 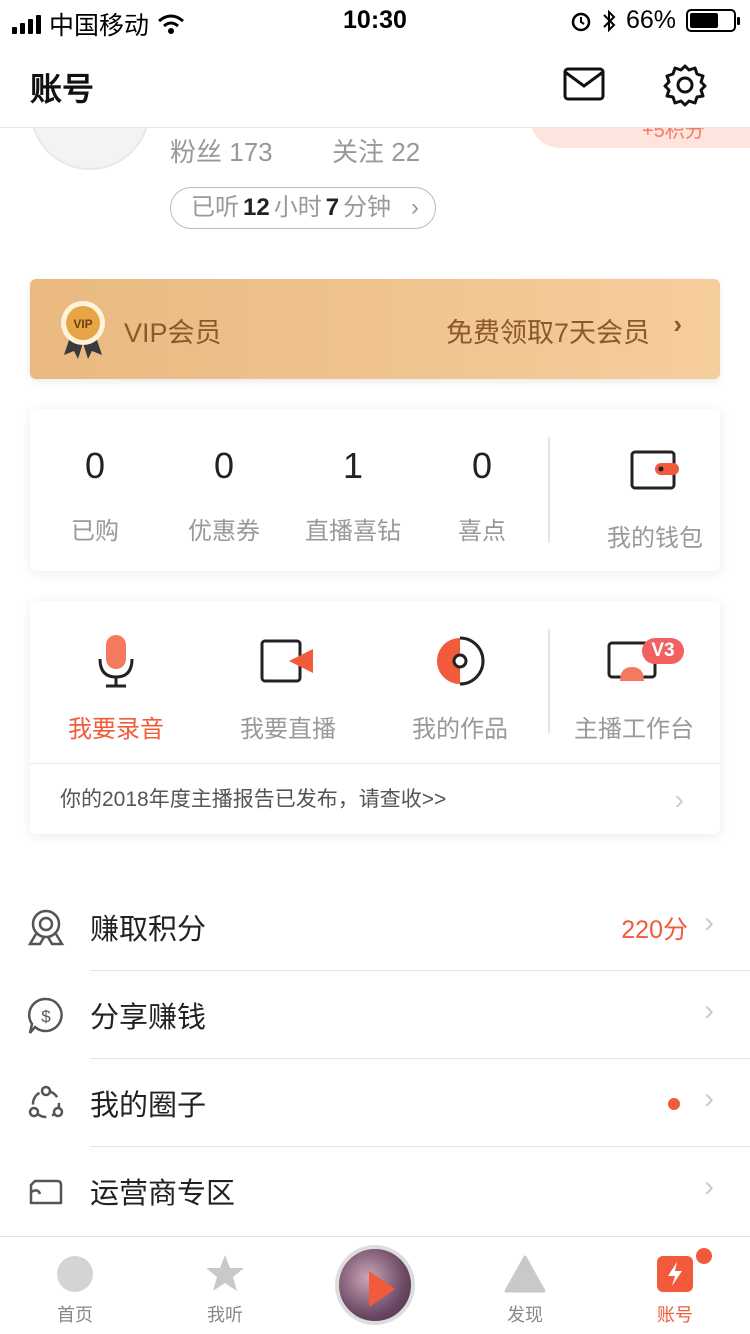 I want to click on tab-bar: 首页 我听 发现 账号, so click(x=375, y=1285).